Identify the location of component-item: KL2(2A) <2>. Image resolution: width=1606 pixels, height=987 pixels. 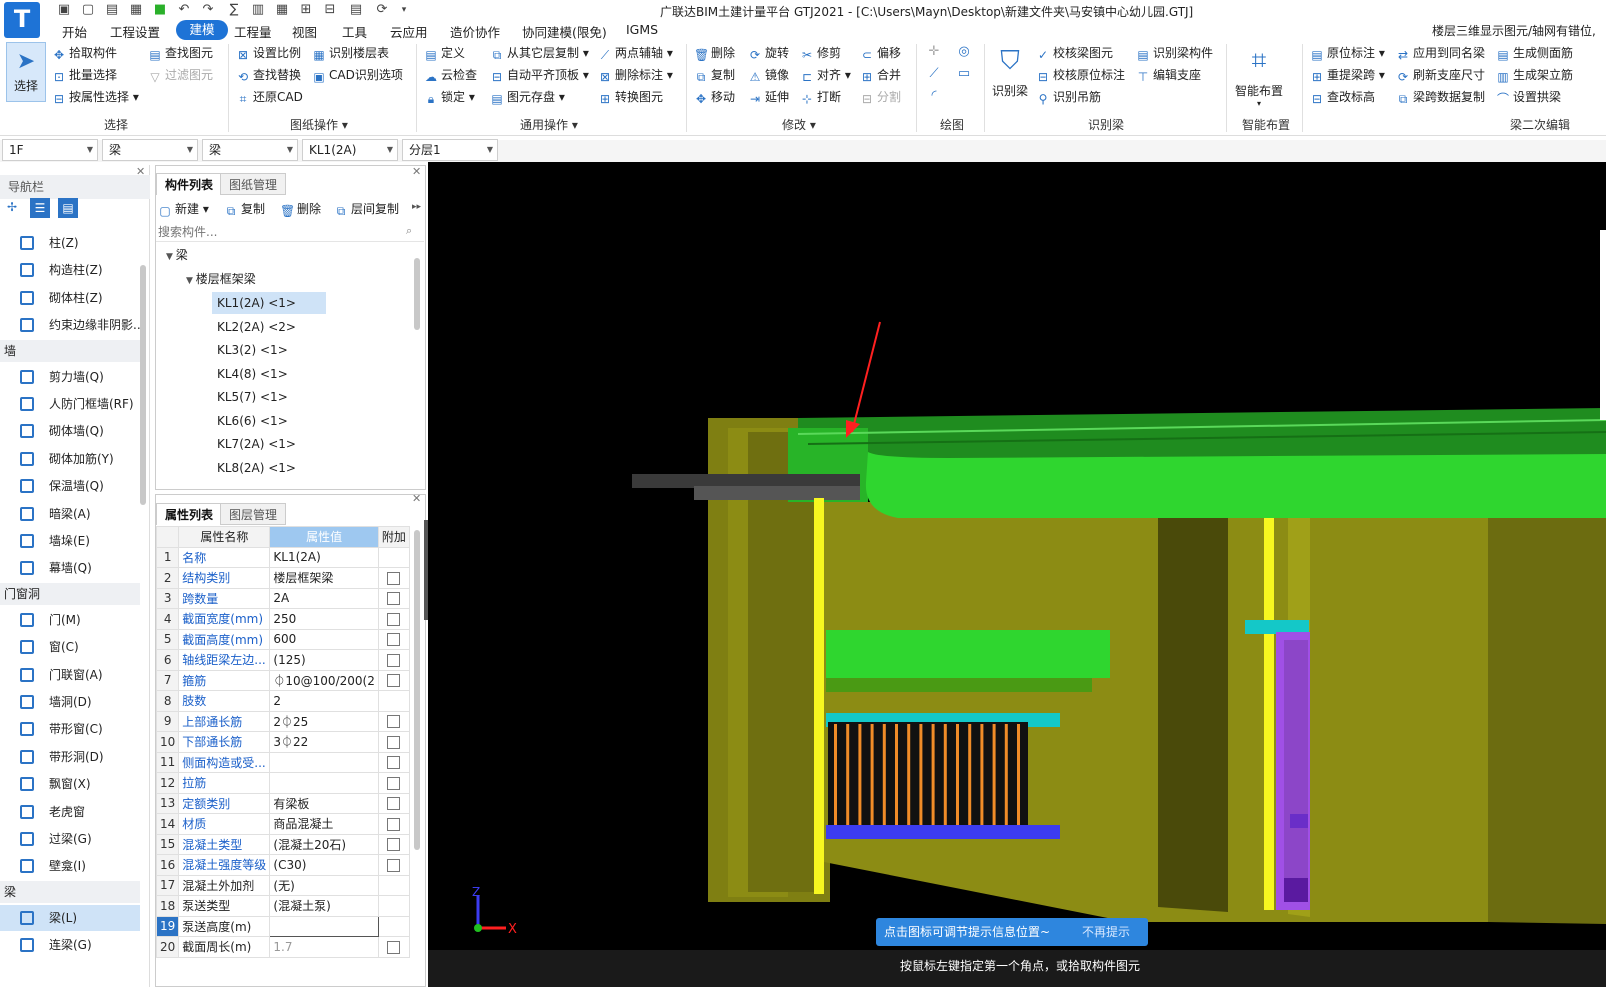
(256, 327).